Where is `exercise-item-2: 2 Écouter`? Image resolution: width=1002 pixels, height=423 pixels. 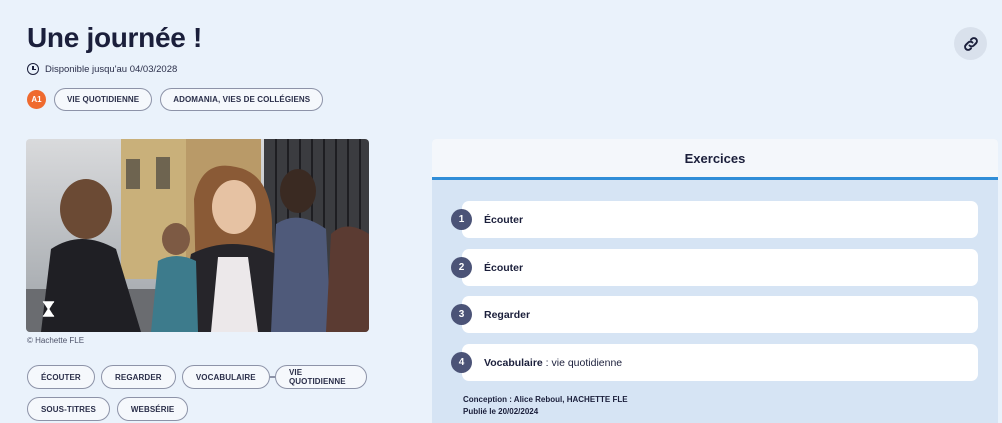 exercise-item-2: 2 Écouter is located at coordinates (714, 267).